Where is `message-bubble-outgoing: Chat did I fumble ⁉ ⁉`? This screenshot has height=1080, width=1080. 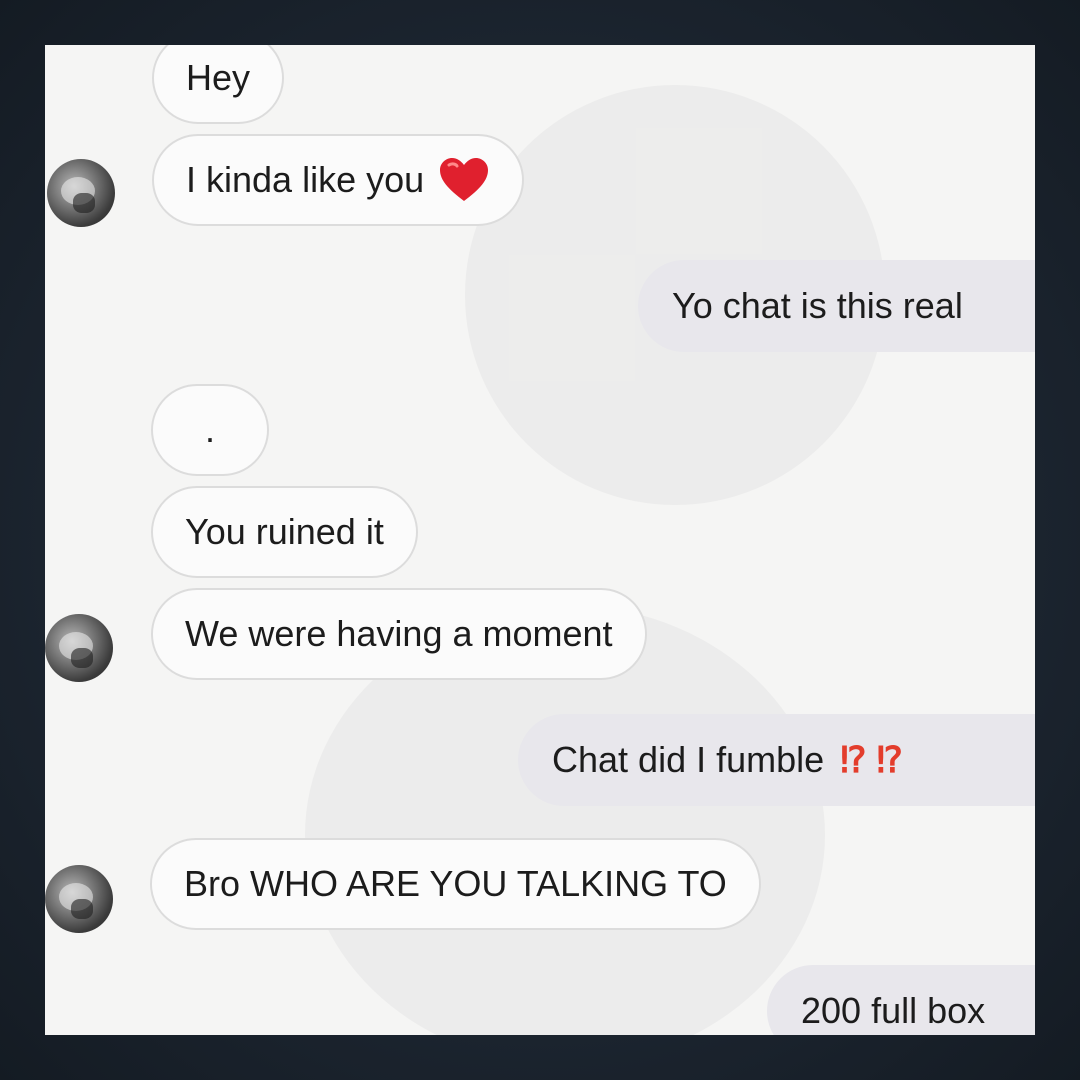
message-bubble-outgoing: Chat did I fumble ⁉ ⁉ is located at coordinates (776, 760).